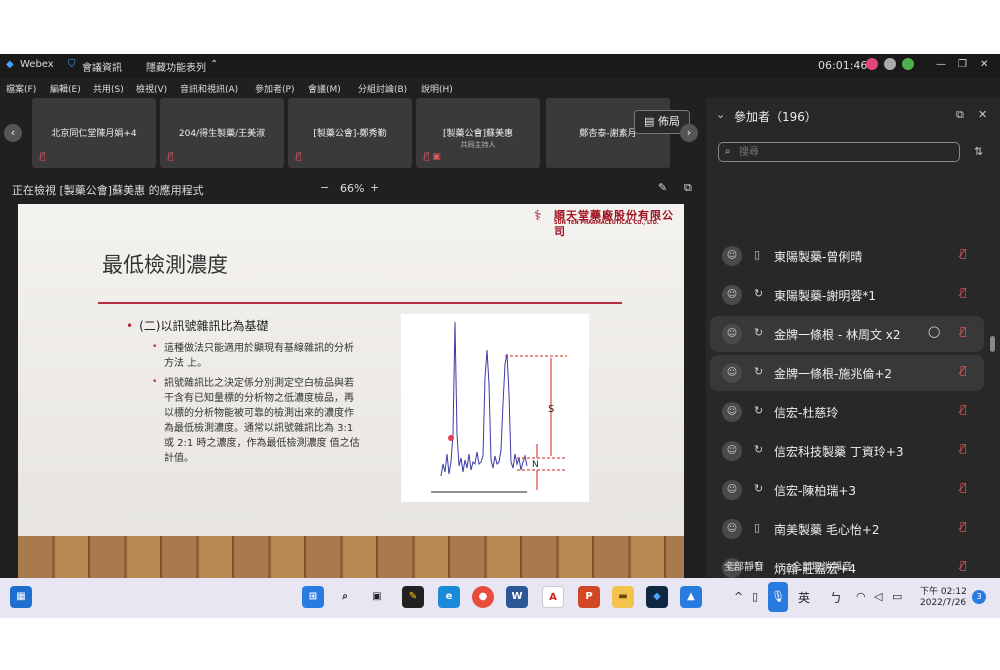 Image resolution: width=1000 pixels, height=670 pixels. Describe the element at coordinates (589, 597) in the screenshot. I see `powerpoint-icon: P` at that location.